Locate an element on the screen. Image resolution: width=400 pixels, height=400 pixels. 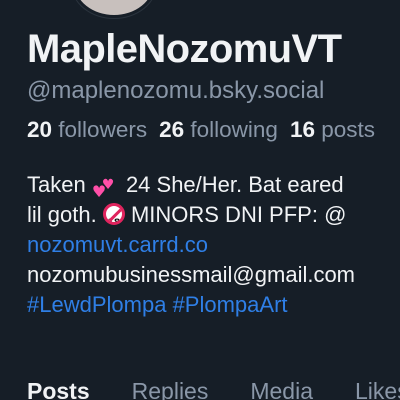
followers-label: followers is located at coordinates (103, 129).